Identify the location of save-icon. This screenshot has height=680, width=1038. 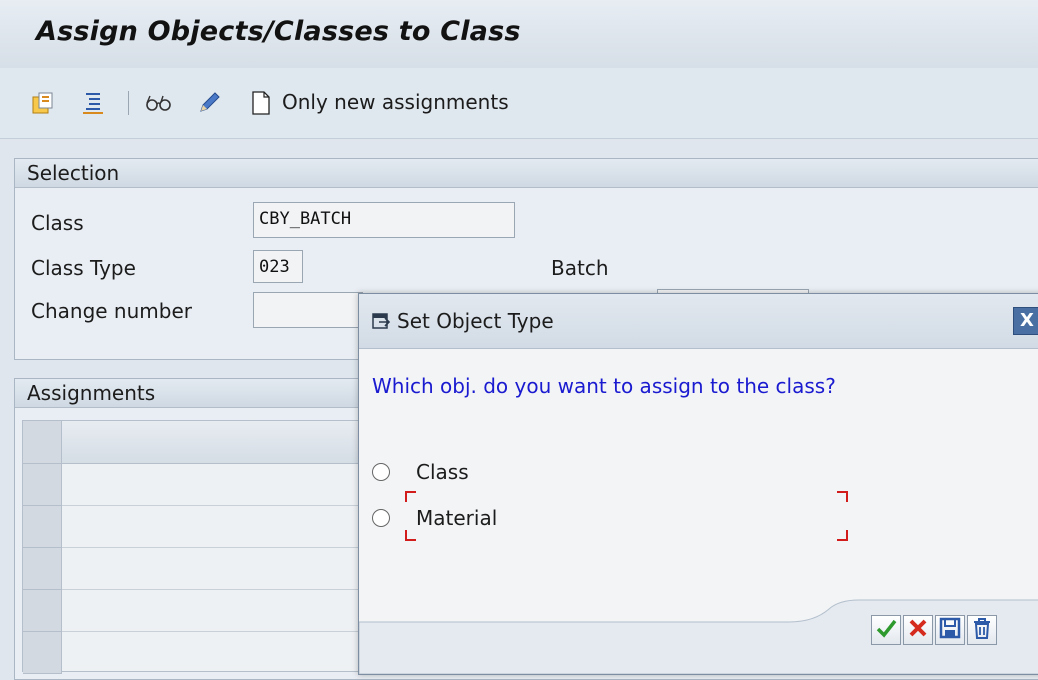
(950, 628).